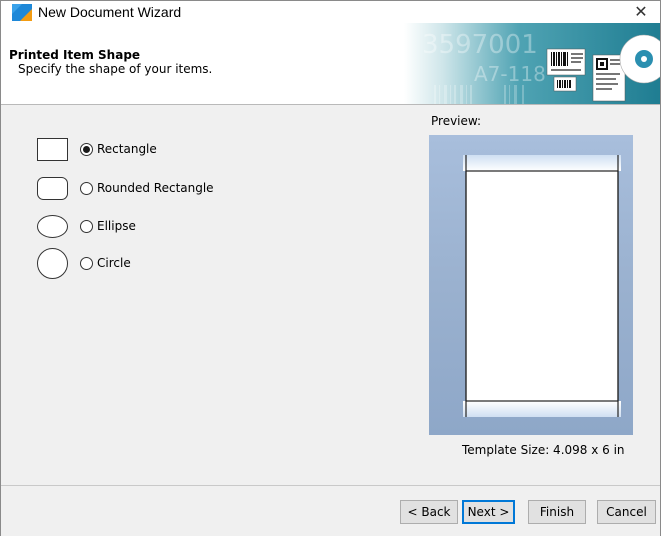 The image size is (661, 536). What do you see at coordinates (155, 188) in the screenshot?
I see `rounded-rectangle-label: Rounded Rectangle` at bounding box center [155, 188].